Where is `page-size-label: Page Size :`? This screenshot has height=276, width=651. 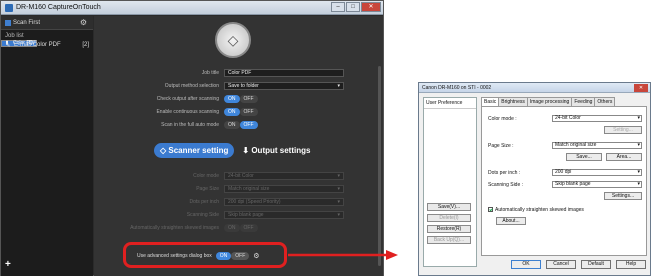 page-size-label: Page Size : is located at coordinates (501, 146).